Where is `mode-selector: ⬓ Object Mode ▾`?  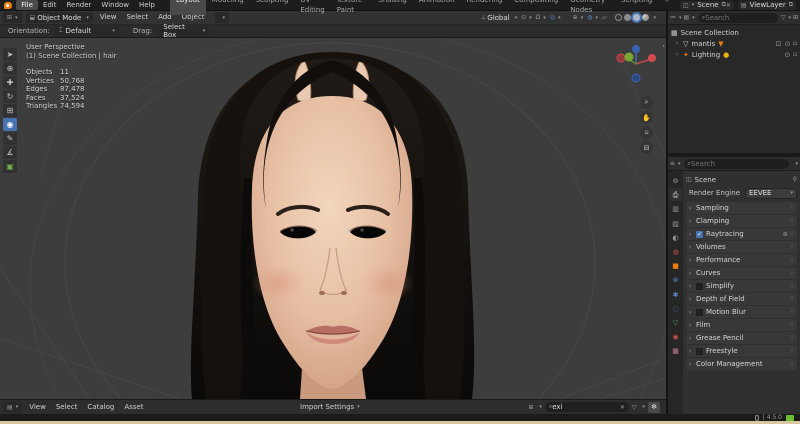
mode-selector: ⬓ Object Mode ▾ is located at coordinates (59, 17).